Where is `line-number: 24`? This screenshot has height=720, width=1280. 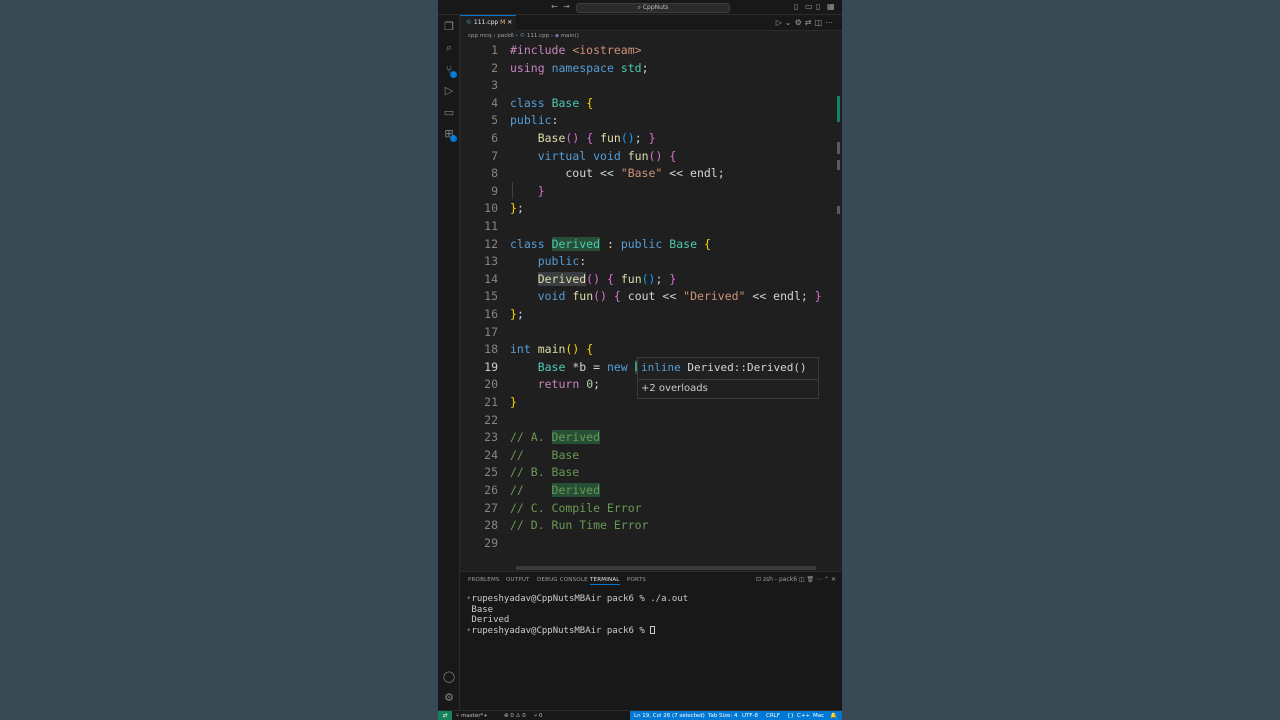 line-number: 24 is located at coordinates (491, 454).